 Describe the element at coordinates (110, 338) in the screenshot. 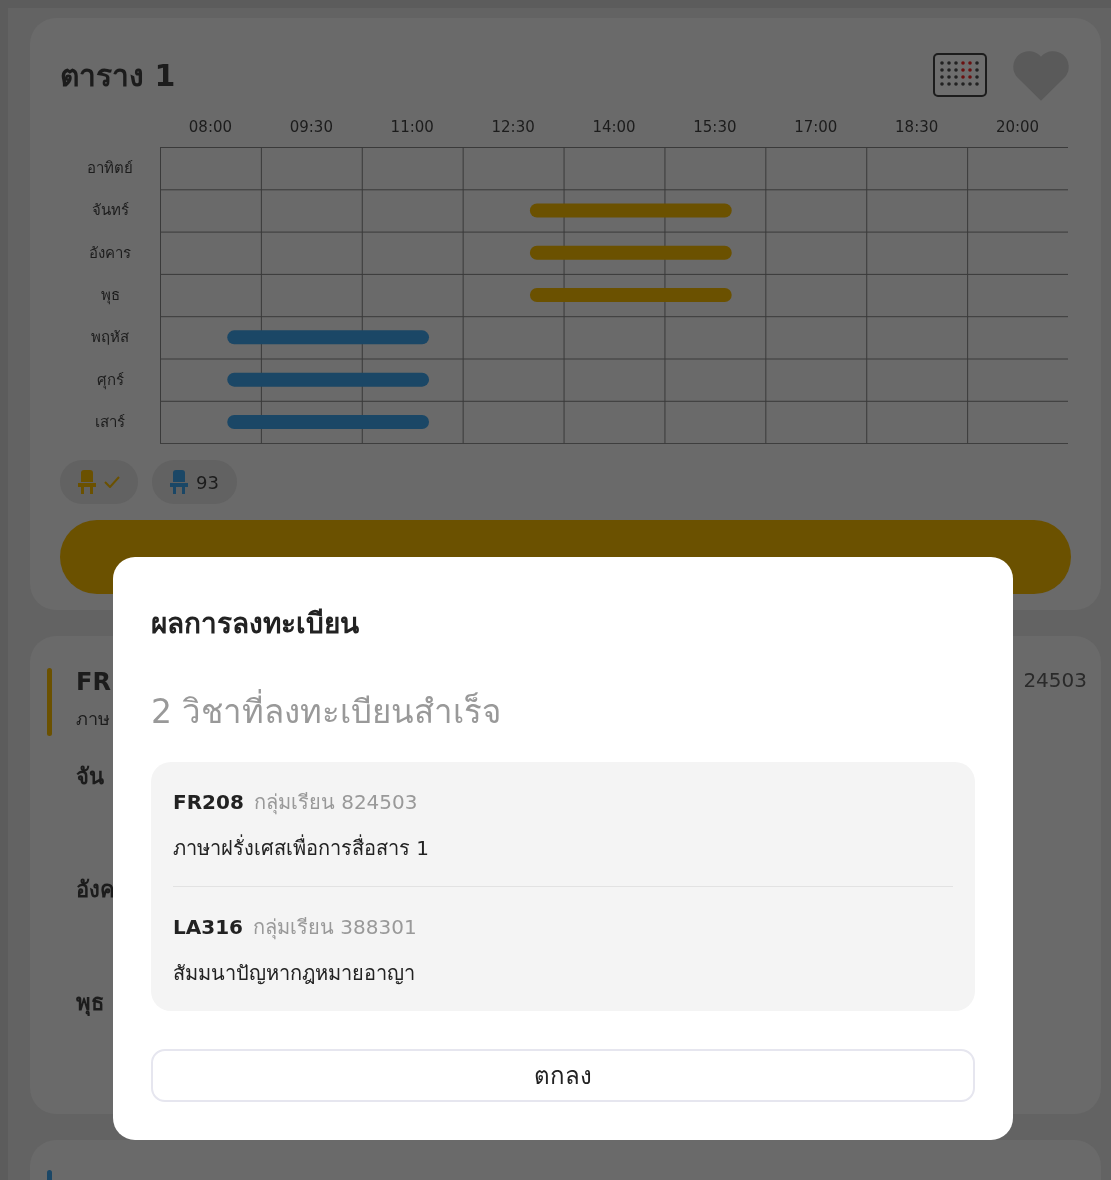

I see `day-label: พฤหัส` at that location.